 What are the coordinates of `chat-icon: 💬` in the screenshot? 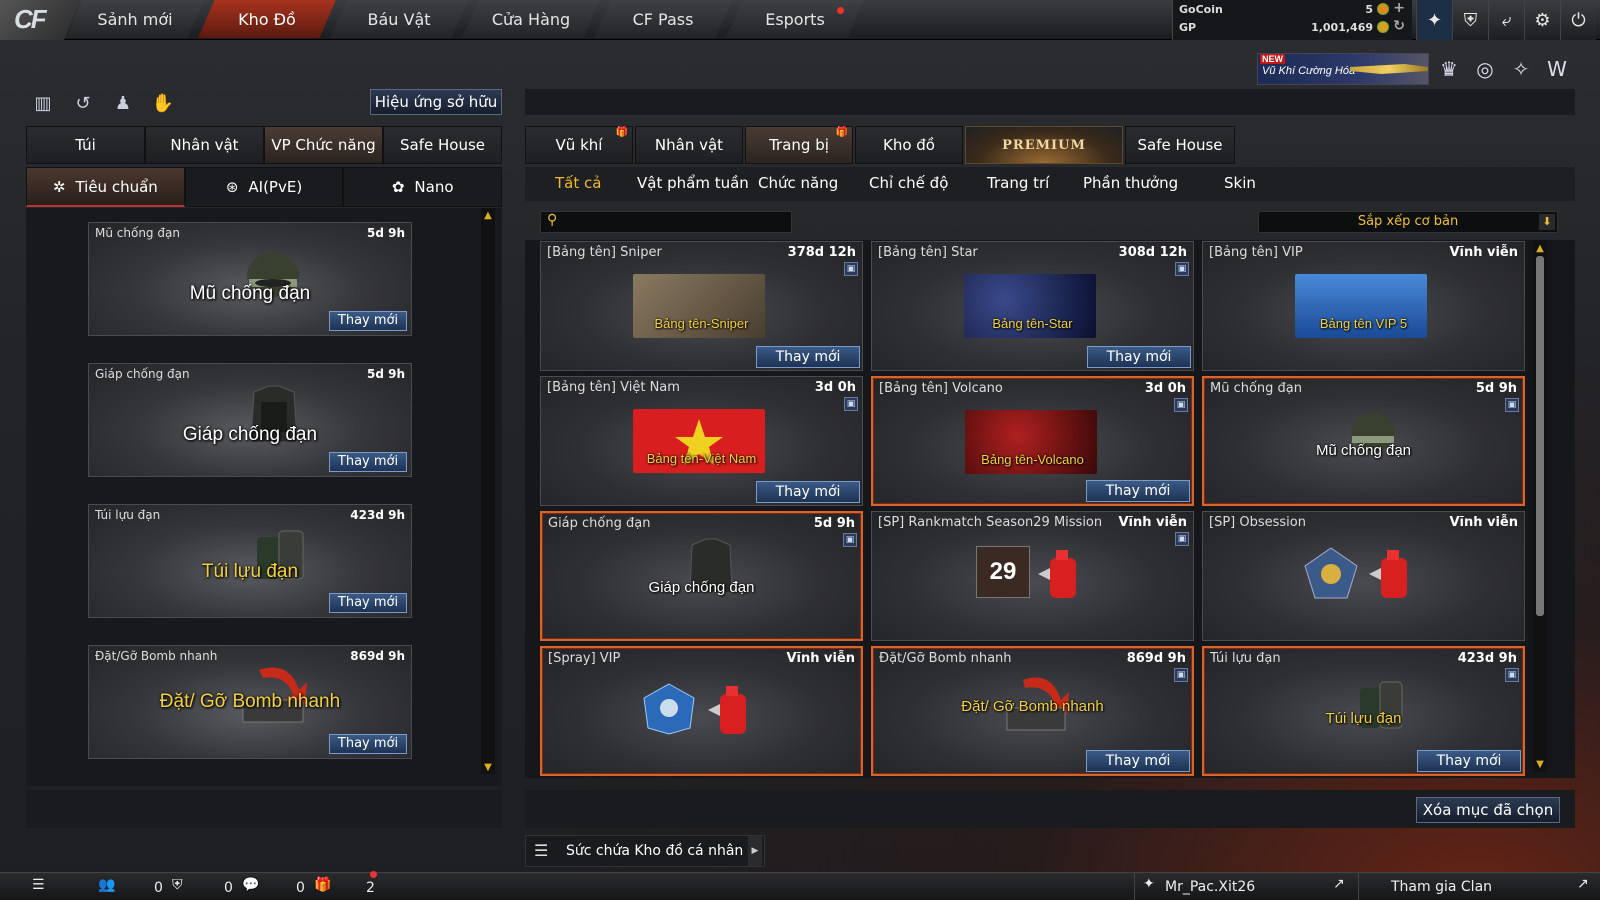 It's located at (250, 885).